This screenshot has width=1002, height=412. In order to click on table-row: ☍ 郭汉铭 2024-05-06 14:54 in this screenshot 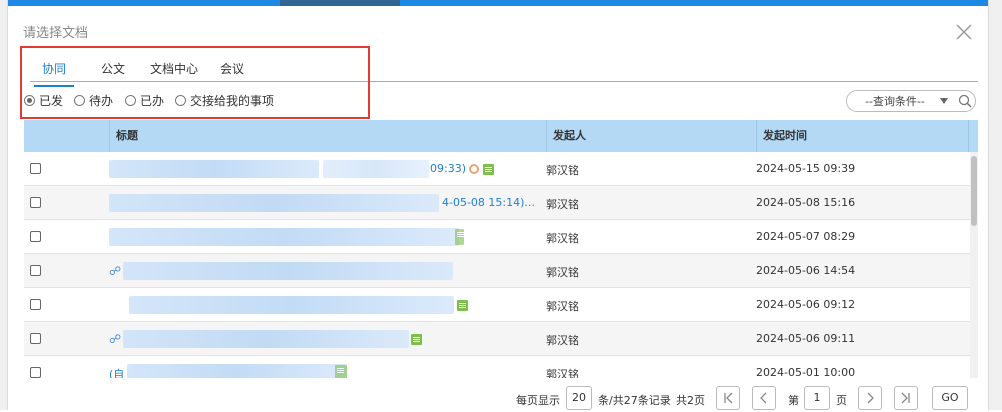, I will do `click(497, 271)`.